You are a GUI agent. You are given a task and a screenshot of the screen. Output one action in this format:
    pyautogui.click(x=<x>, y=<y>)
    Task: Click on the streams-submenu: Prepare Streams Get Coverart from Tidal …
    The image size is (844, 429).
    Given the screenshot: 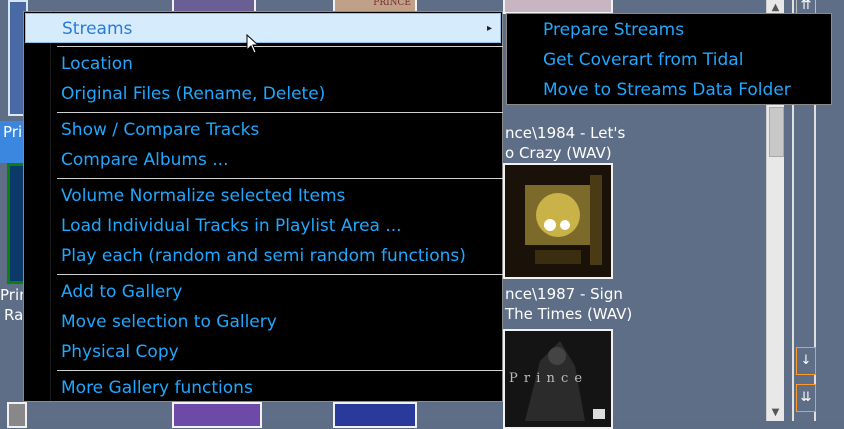 What is the action you would take?
    pyautogui.click(x=669, y=59)
    